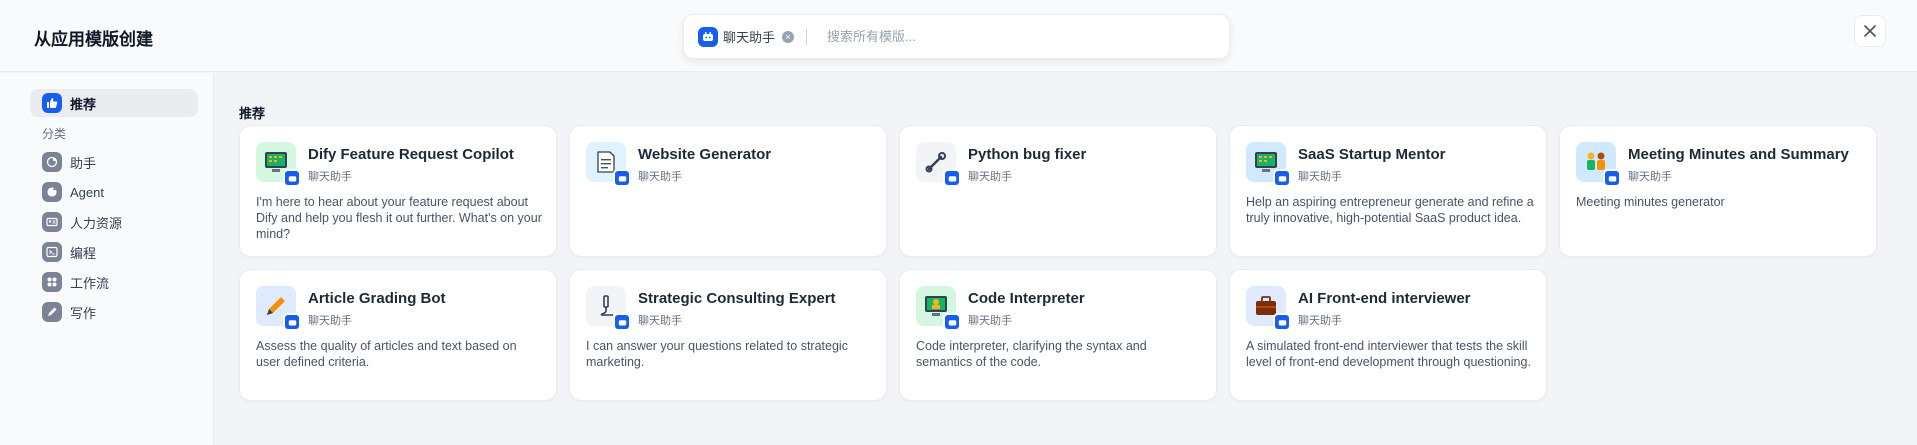 The width and height of the screenshot is (1917, 445). Describe the element at coordinates (52, 282) in the screenshot. I see `workflow-icon` at that location.